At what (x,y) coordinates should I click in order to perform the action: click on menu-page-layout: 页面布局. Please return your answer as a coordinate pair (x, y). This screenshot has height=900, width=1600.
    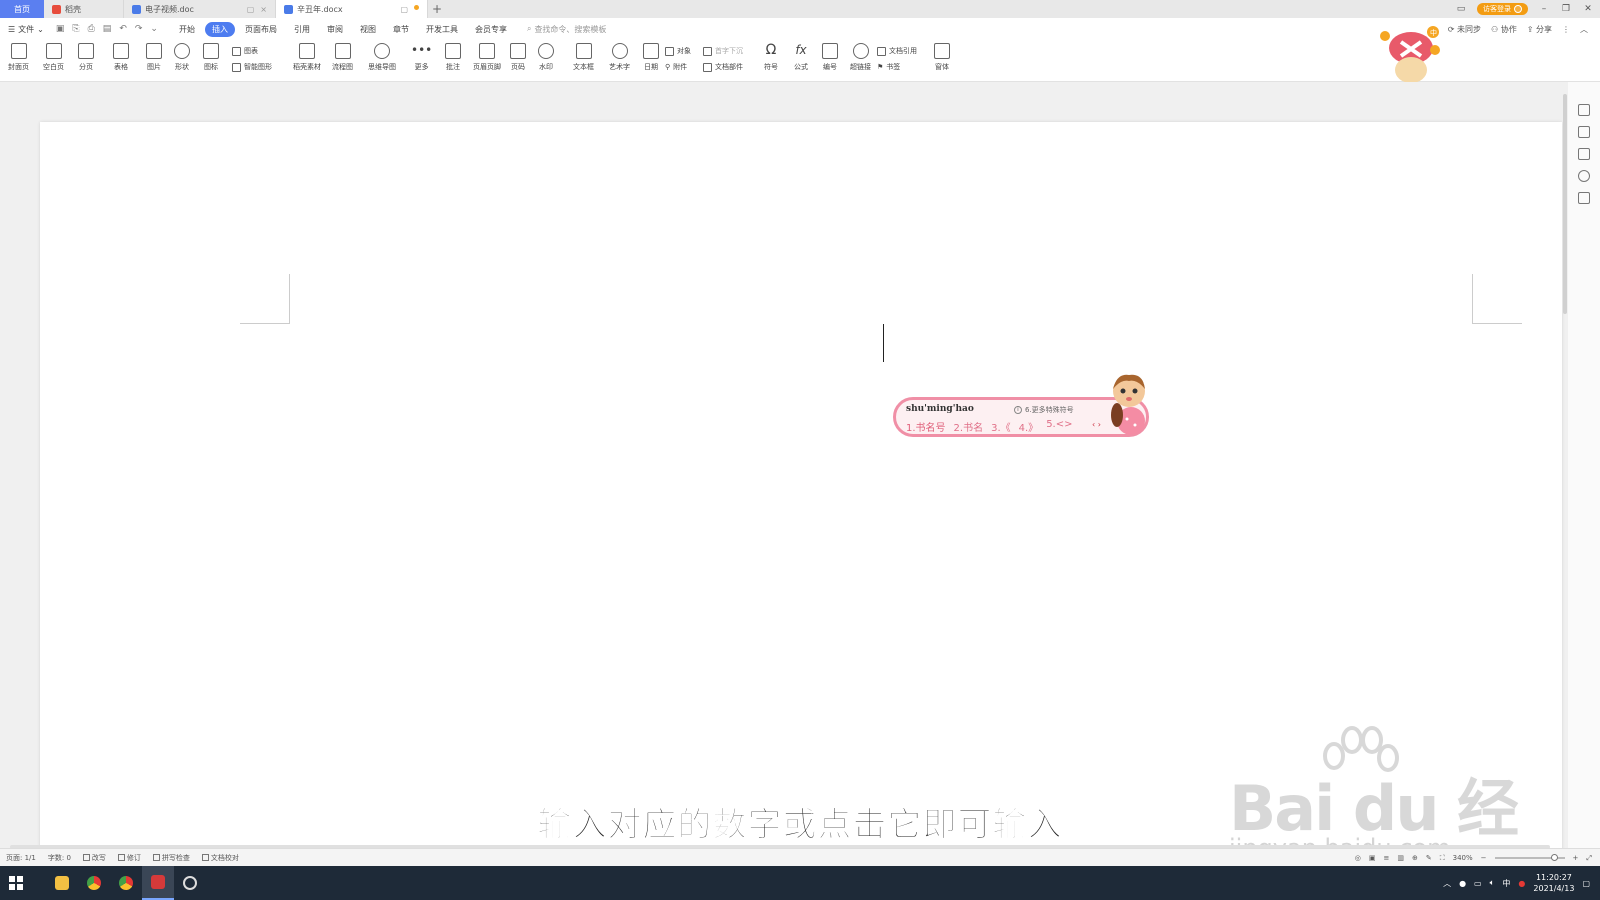
    Looking at the image, I should click on (261, 29).